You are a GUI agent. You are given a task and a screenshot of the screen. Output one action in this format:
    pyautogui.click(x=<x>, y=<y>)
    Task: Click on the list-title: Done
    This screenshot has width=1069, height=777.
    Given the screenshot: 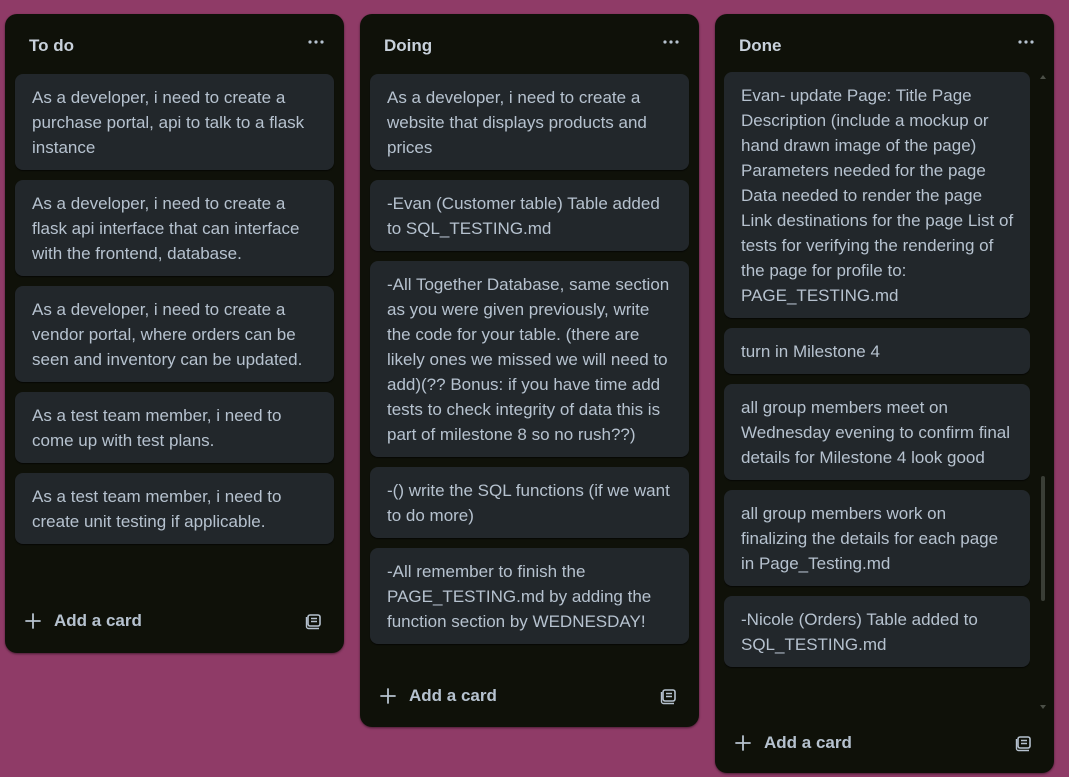 What is the action you would take?
    pyautogui.click(x=760, y=46)
    